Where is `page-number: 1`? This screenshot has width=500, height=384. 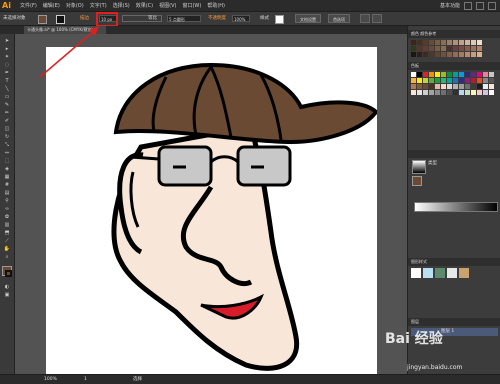
page-number: 1 is located at coordinates (85, 380).